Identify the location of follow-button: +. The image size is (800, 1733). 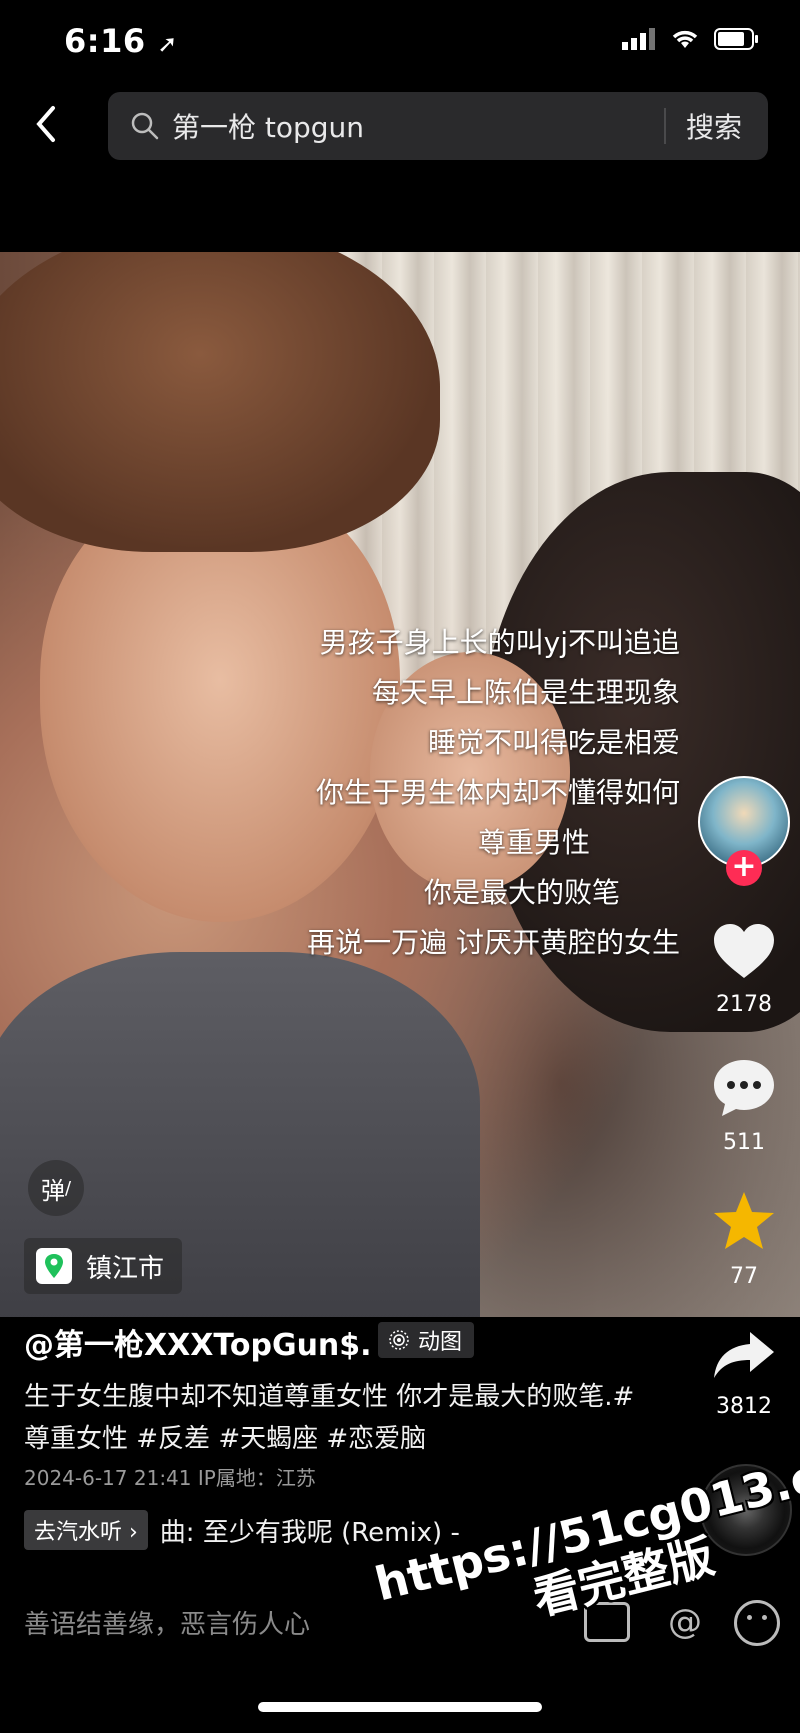
(744, 868).